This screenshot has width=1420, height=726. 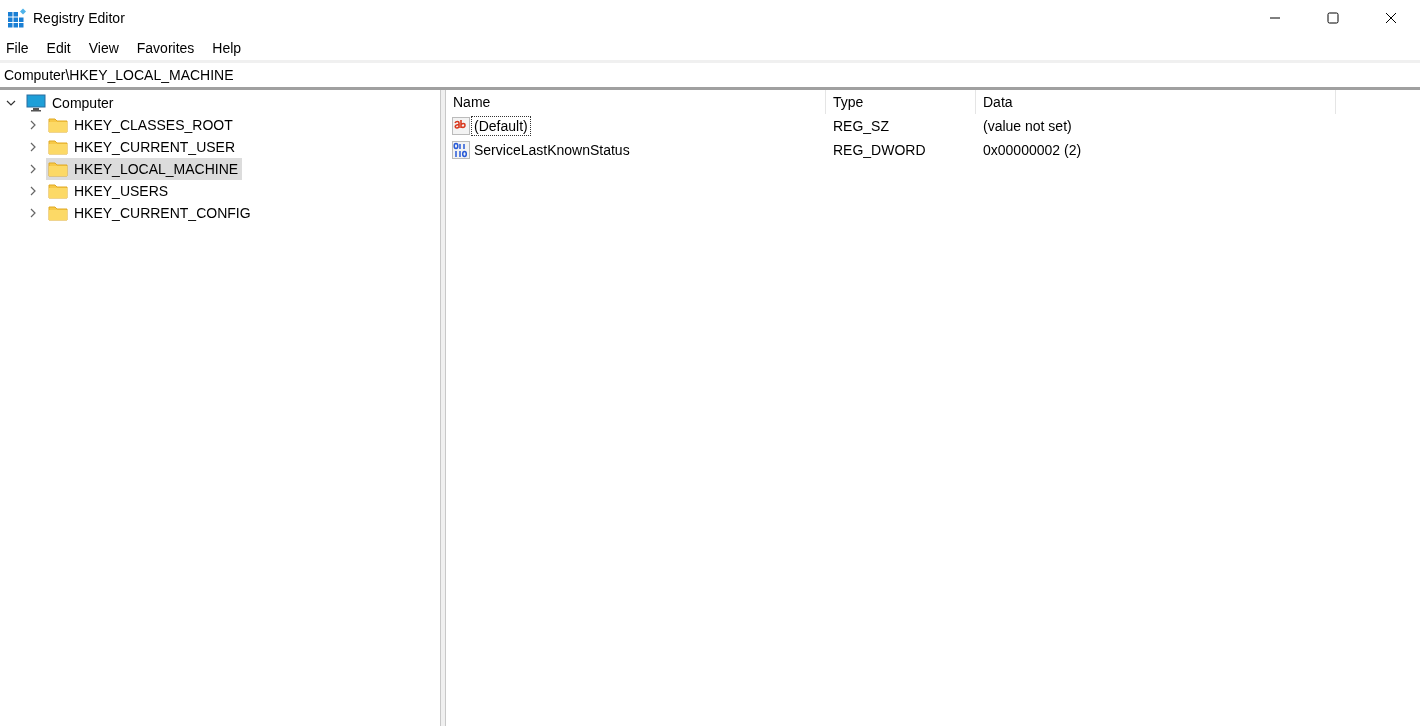 I want to click on menu-item: Favorites, so click(x=166, y=47).